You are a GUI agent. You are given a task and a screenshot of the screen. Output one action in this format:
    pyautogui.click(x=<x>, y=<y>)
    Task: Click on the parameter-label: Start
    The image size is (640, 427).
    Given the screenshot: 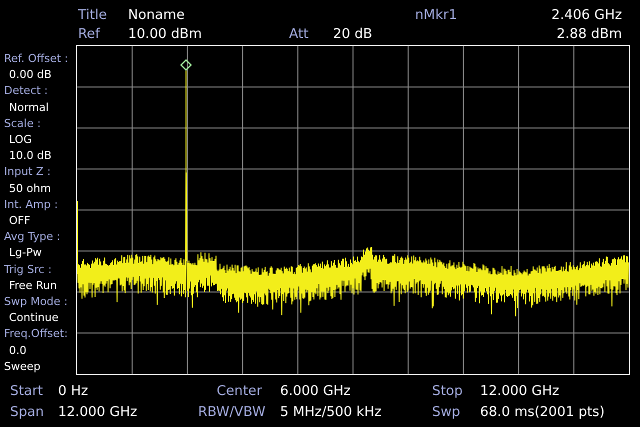 What is the action you would take?
    pyautogui.click(x=27, y=391)
    